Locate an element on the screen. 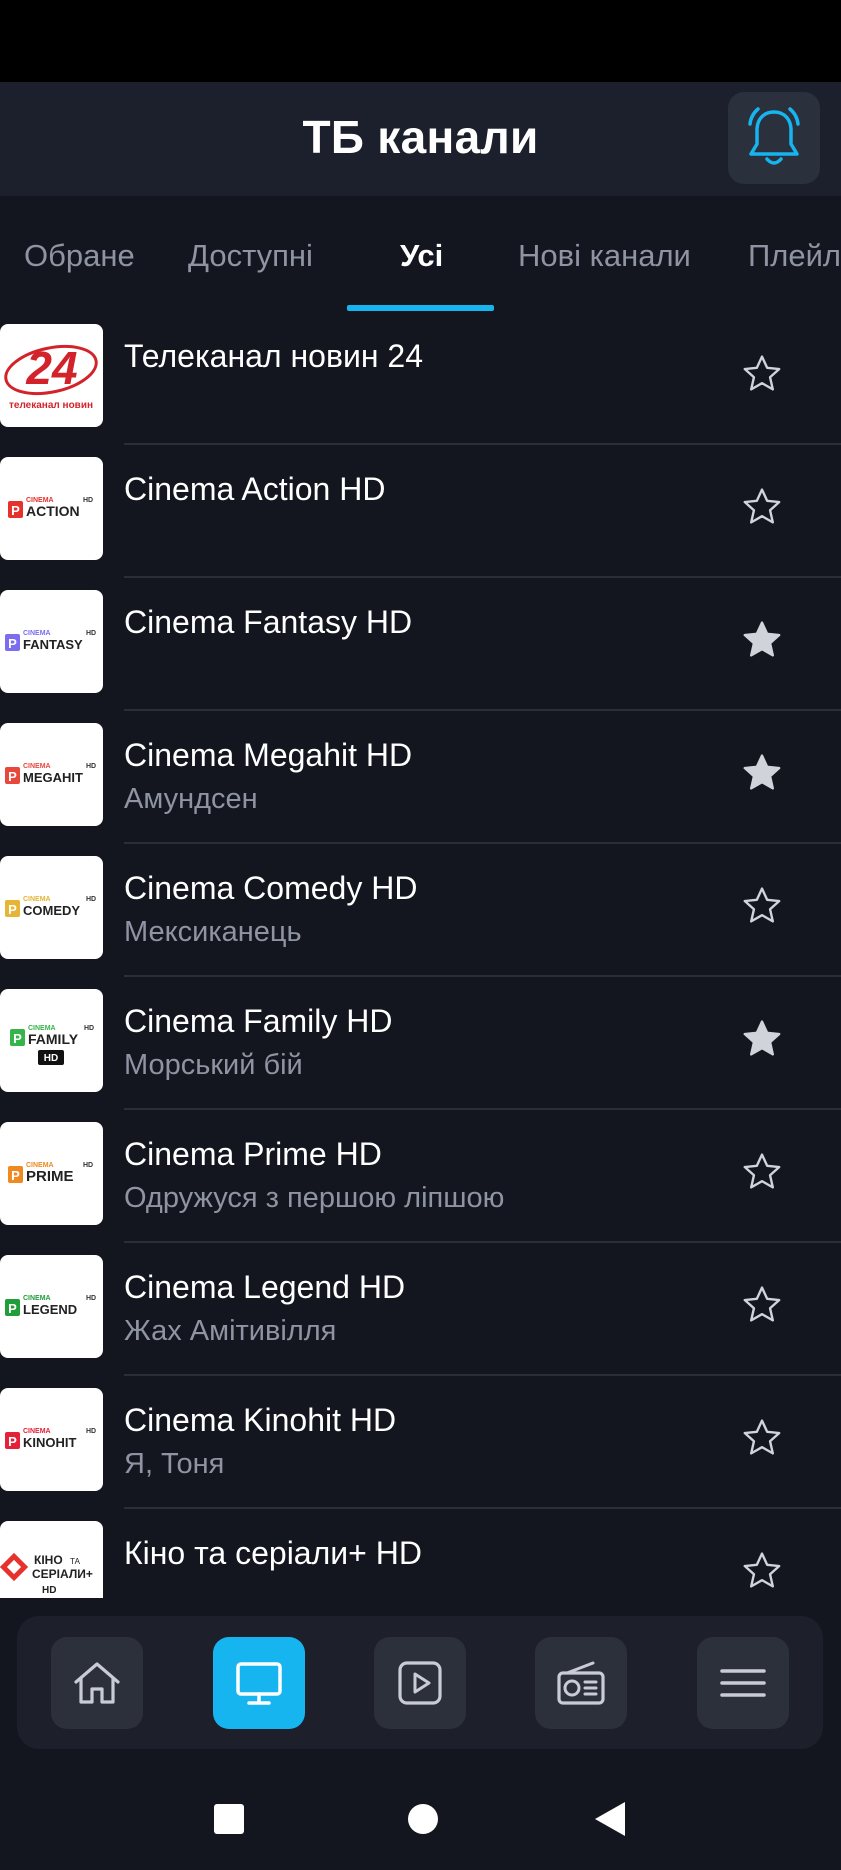  app-header: ТБ канали is located at coordinates (420, 139).